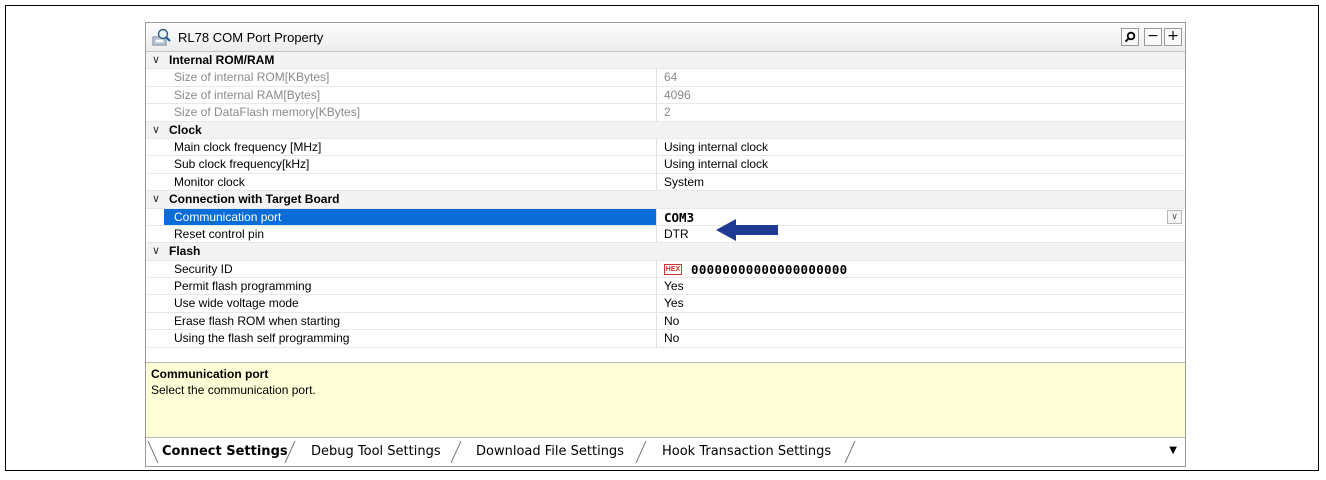  I want to click on category-row: ∨ Connection with Target Board, so click(665, 200).